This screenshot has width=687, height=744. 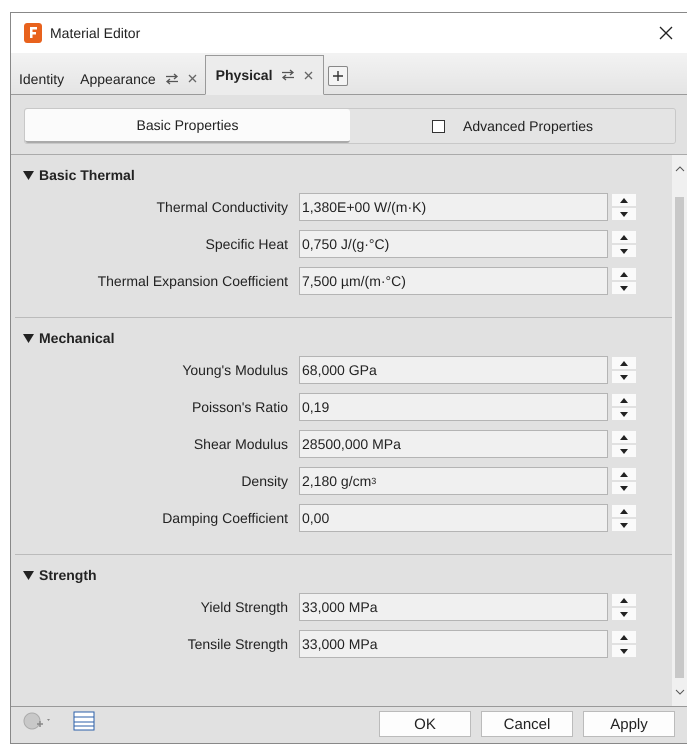 What do you see at coordinates (237, 644) in the screenshot?
I see `field-label: Tensile Strength` at bounding box center [237, 644].